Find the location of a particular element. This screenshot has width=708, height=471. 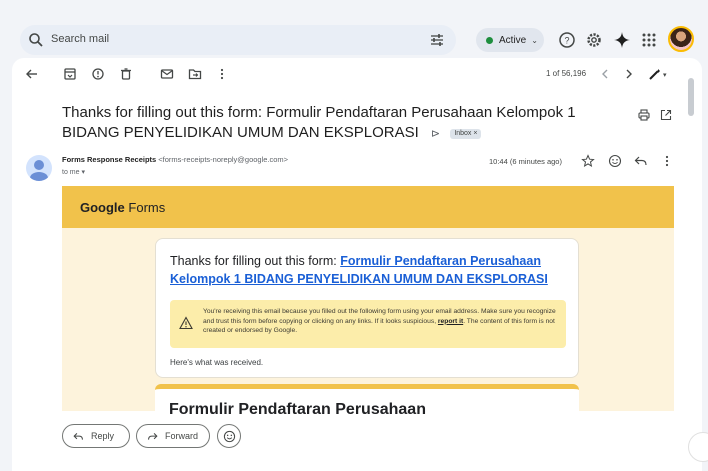

sender-name: Forms Response Receipts is located at coordinates (109, 159).